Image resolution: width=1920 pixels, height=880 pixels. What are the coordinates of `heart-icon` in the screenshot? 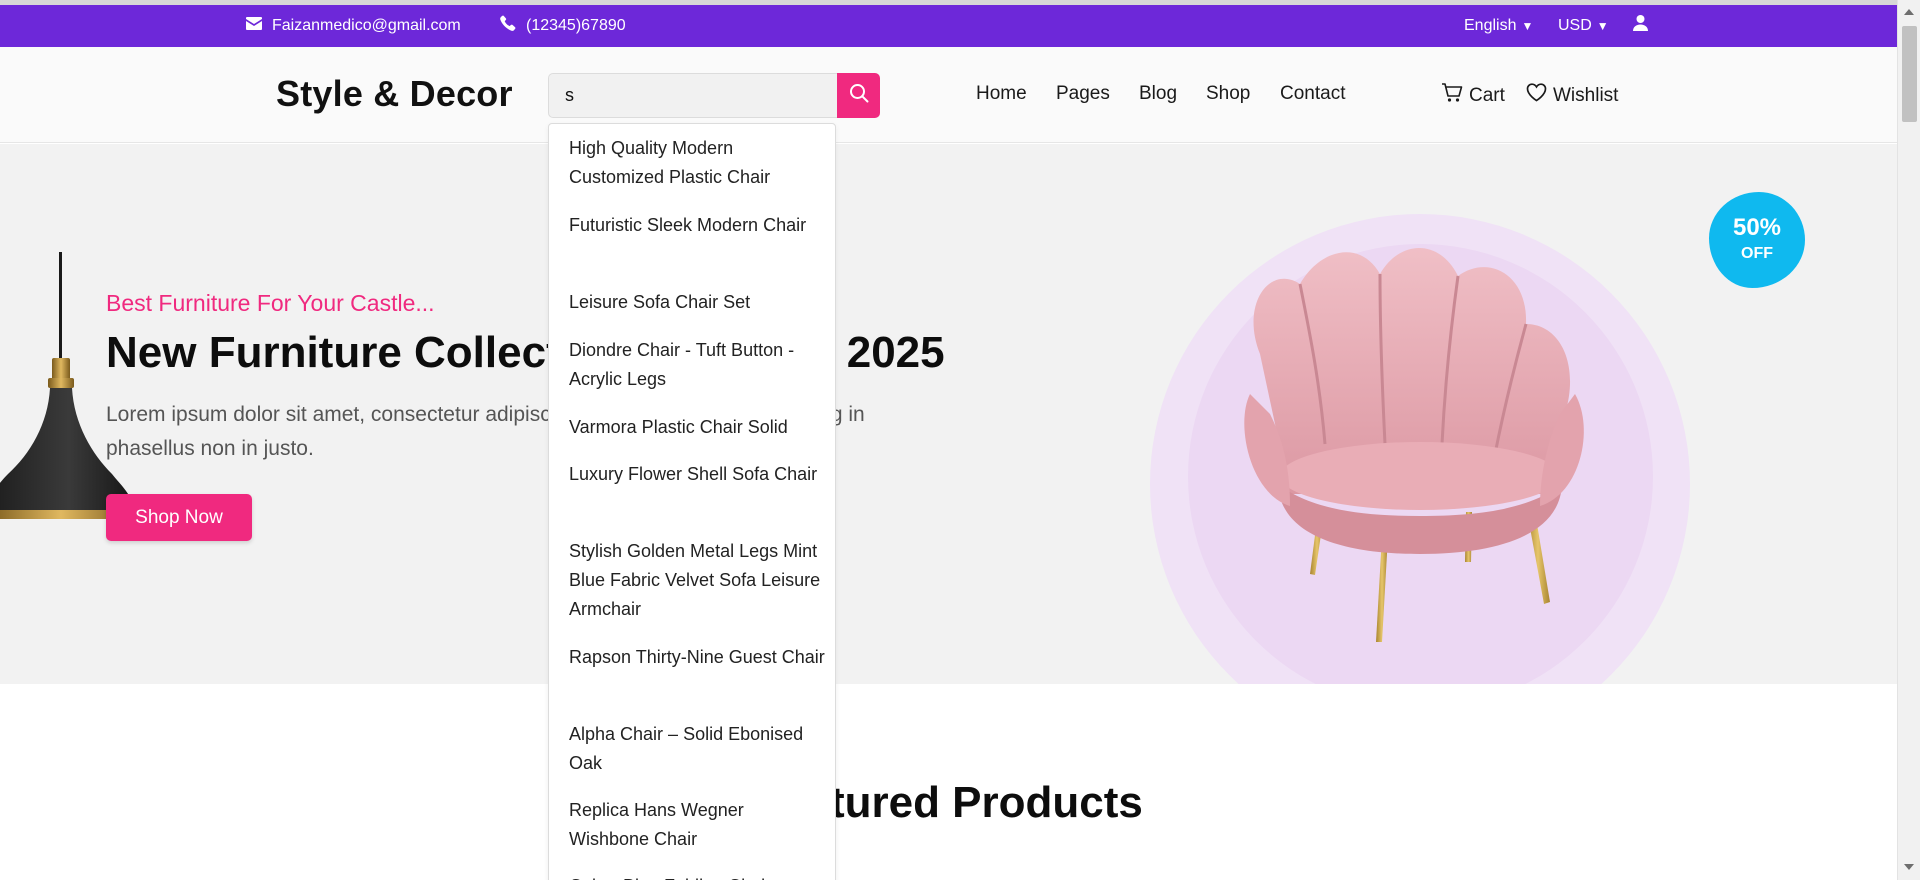 It's located at (1536, 95).